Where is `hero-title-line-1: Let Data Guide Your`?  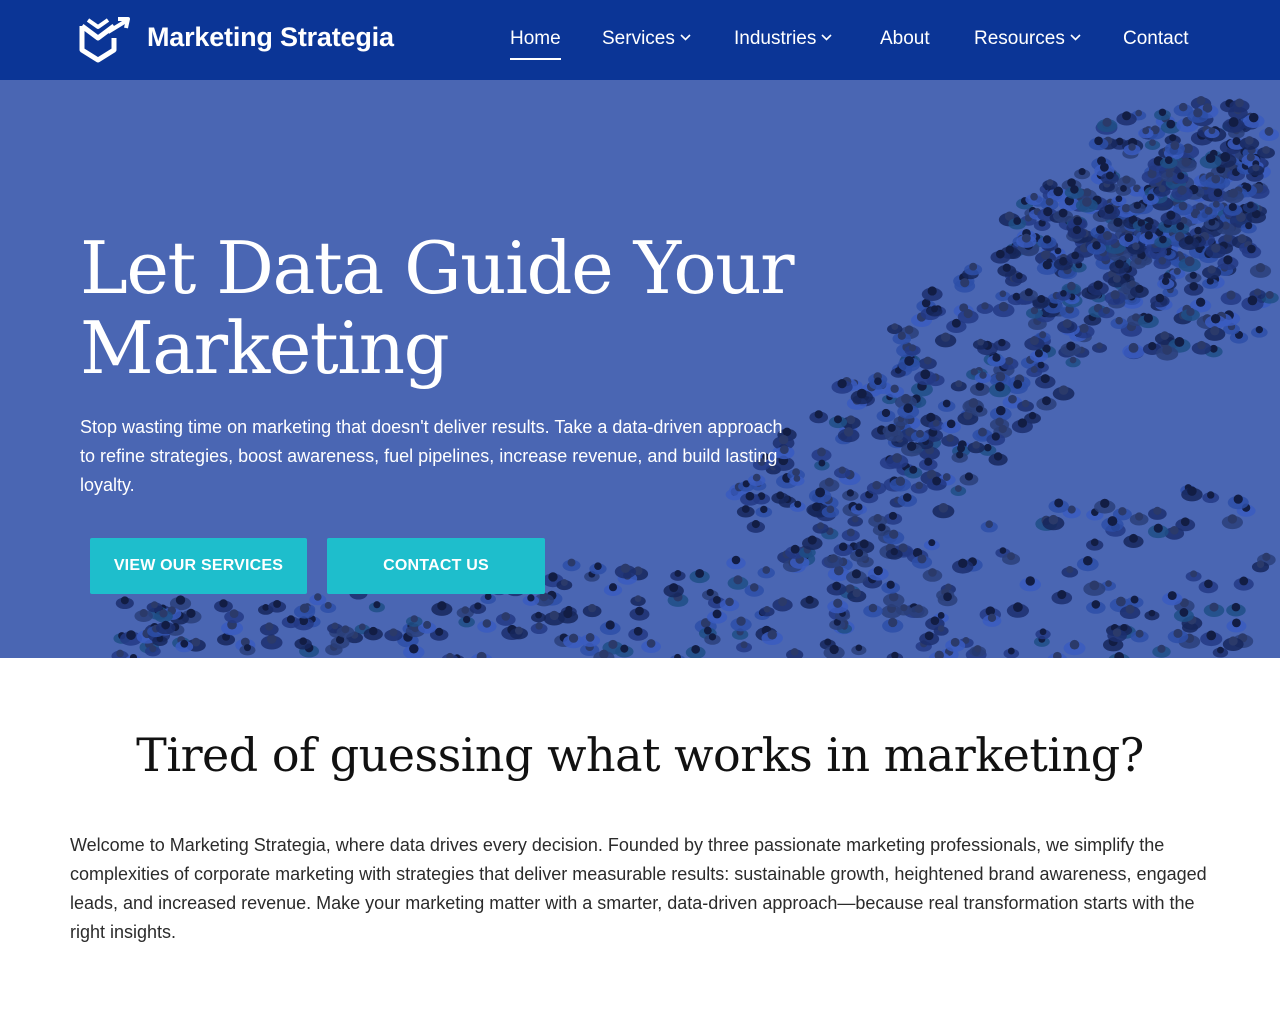 hero-title-line-1: Let Data Guide Your is located at coordinates (437, 268).